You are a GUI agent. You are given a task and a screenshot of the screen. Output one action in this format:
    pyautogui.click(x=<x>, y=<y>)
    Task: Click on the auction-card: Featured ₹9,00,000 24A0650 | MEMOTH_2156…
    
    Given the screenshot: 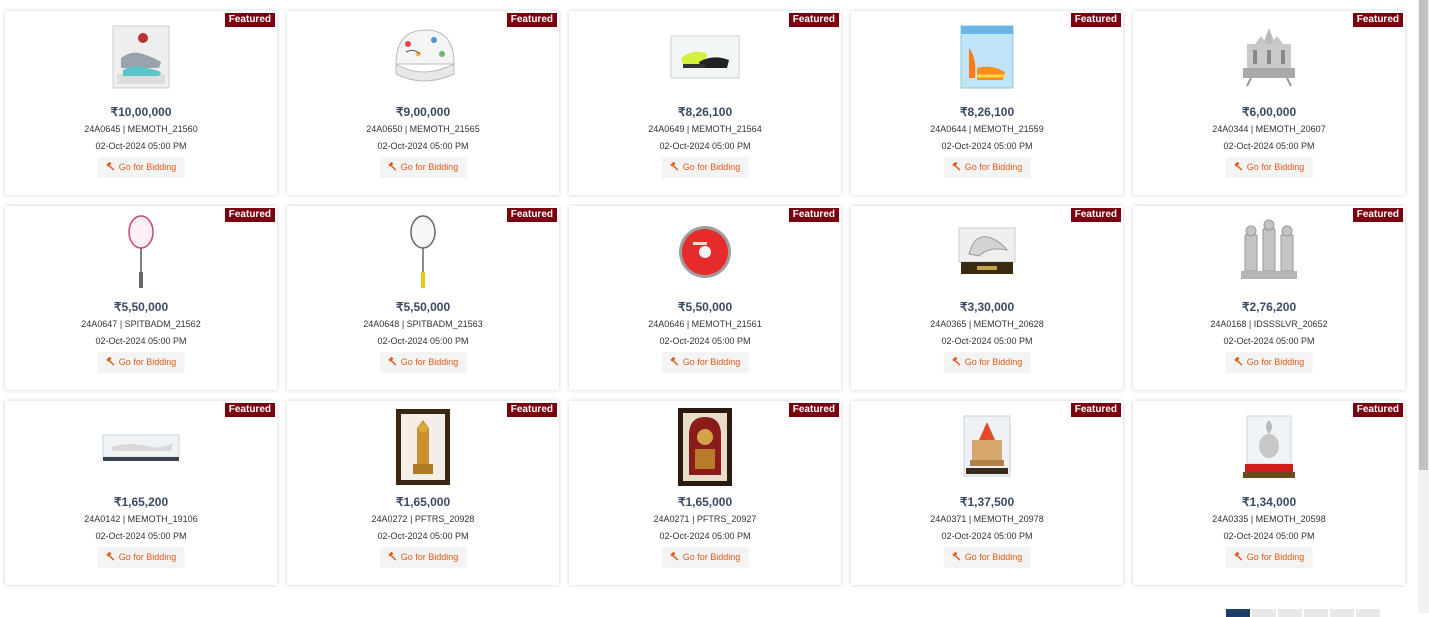 What is the action you would take?
    pyautogui.click(x=423, y=103)
    